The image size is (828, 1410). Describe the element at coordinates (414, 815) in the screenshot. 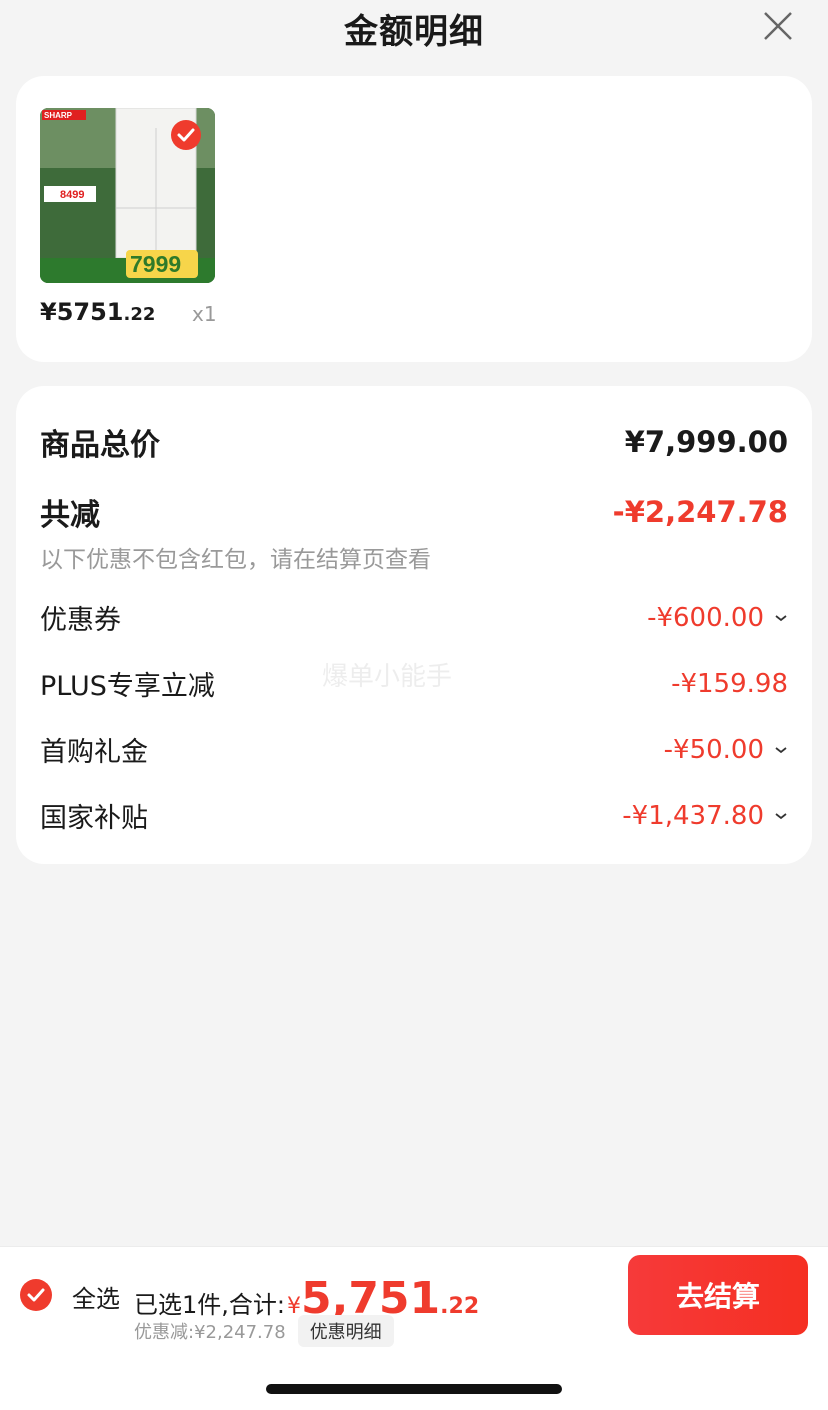

I see `discount-row-subsidy: 国家补贴 -¥1,437.80` at that location.